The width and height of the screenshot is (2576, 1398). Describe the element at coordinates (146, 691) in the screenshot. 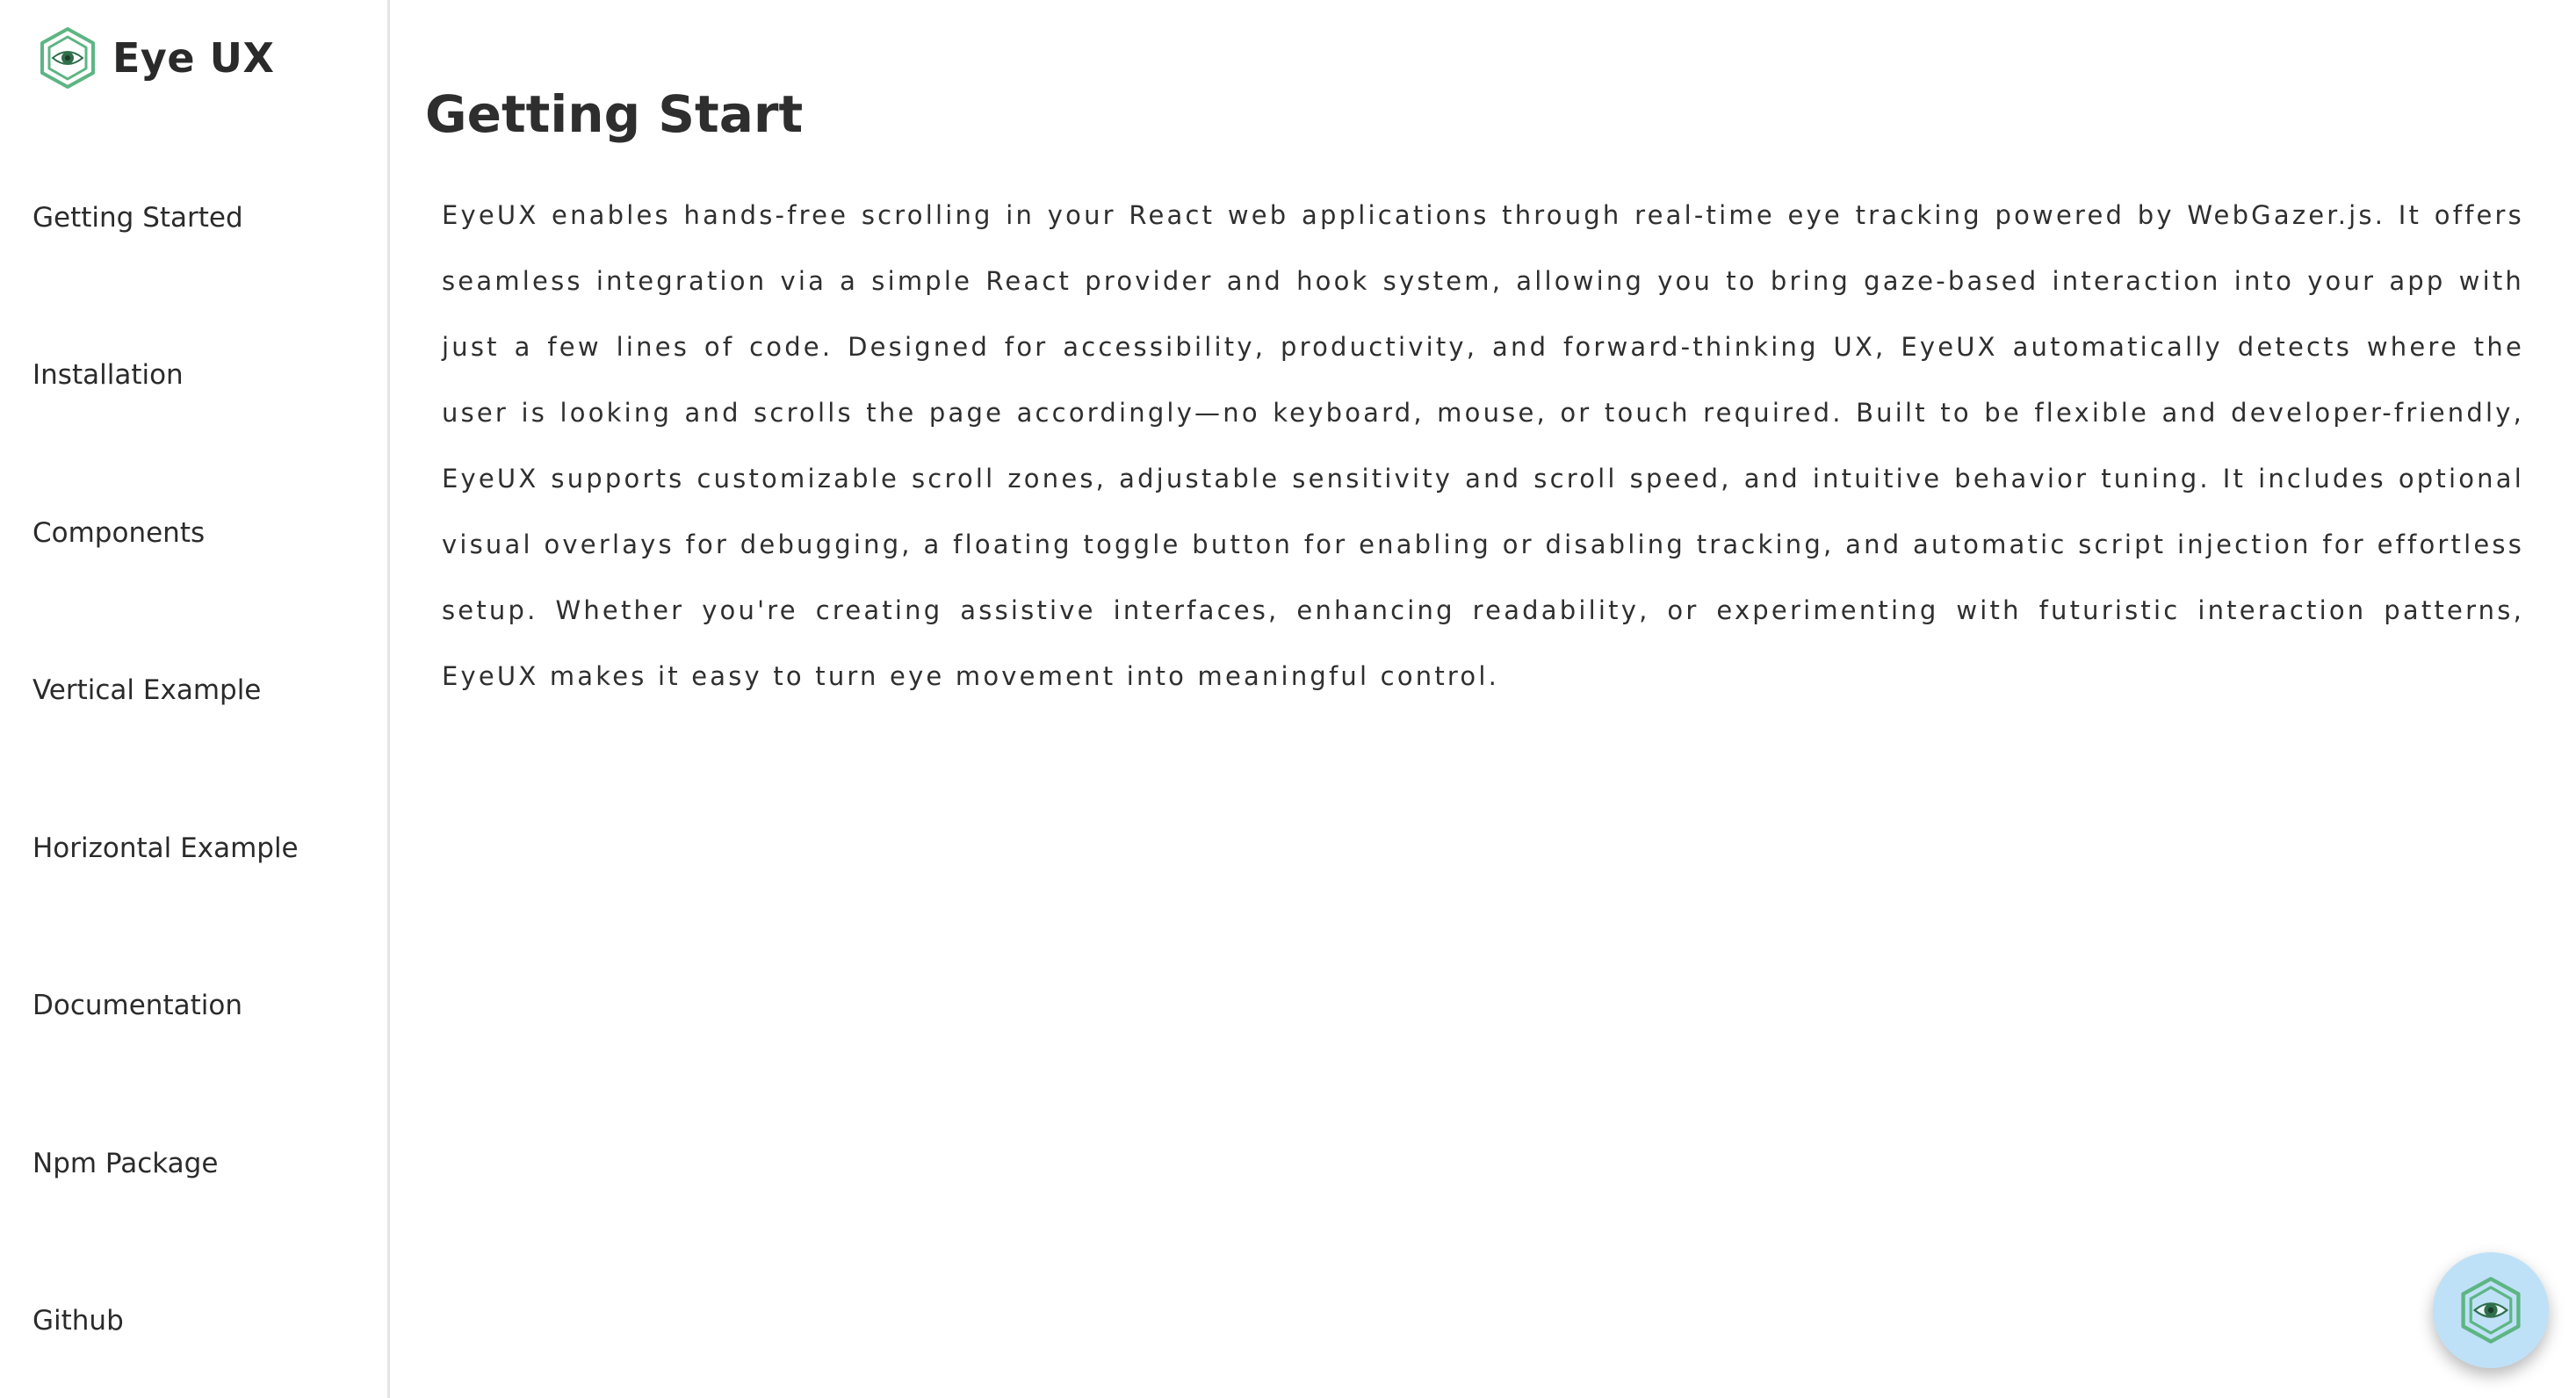

I see `sidebar-item-vertical-example: Vertical Example` at that location.